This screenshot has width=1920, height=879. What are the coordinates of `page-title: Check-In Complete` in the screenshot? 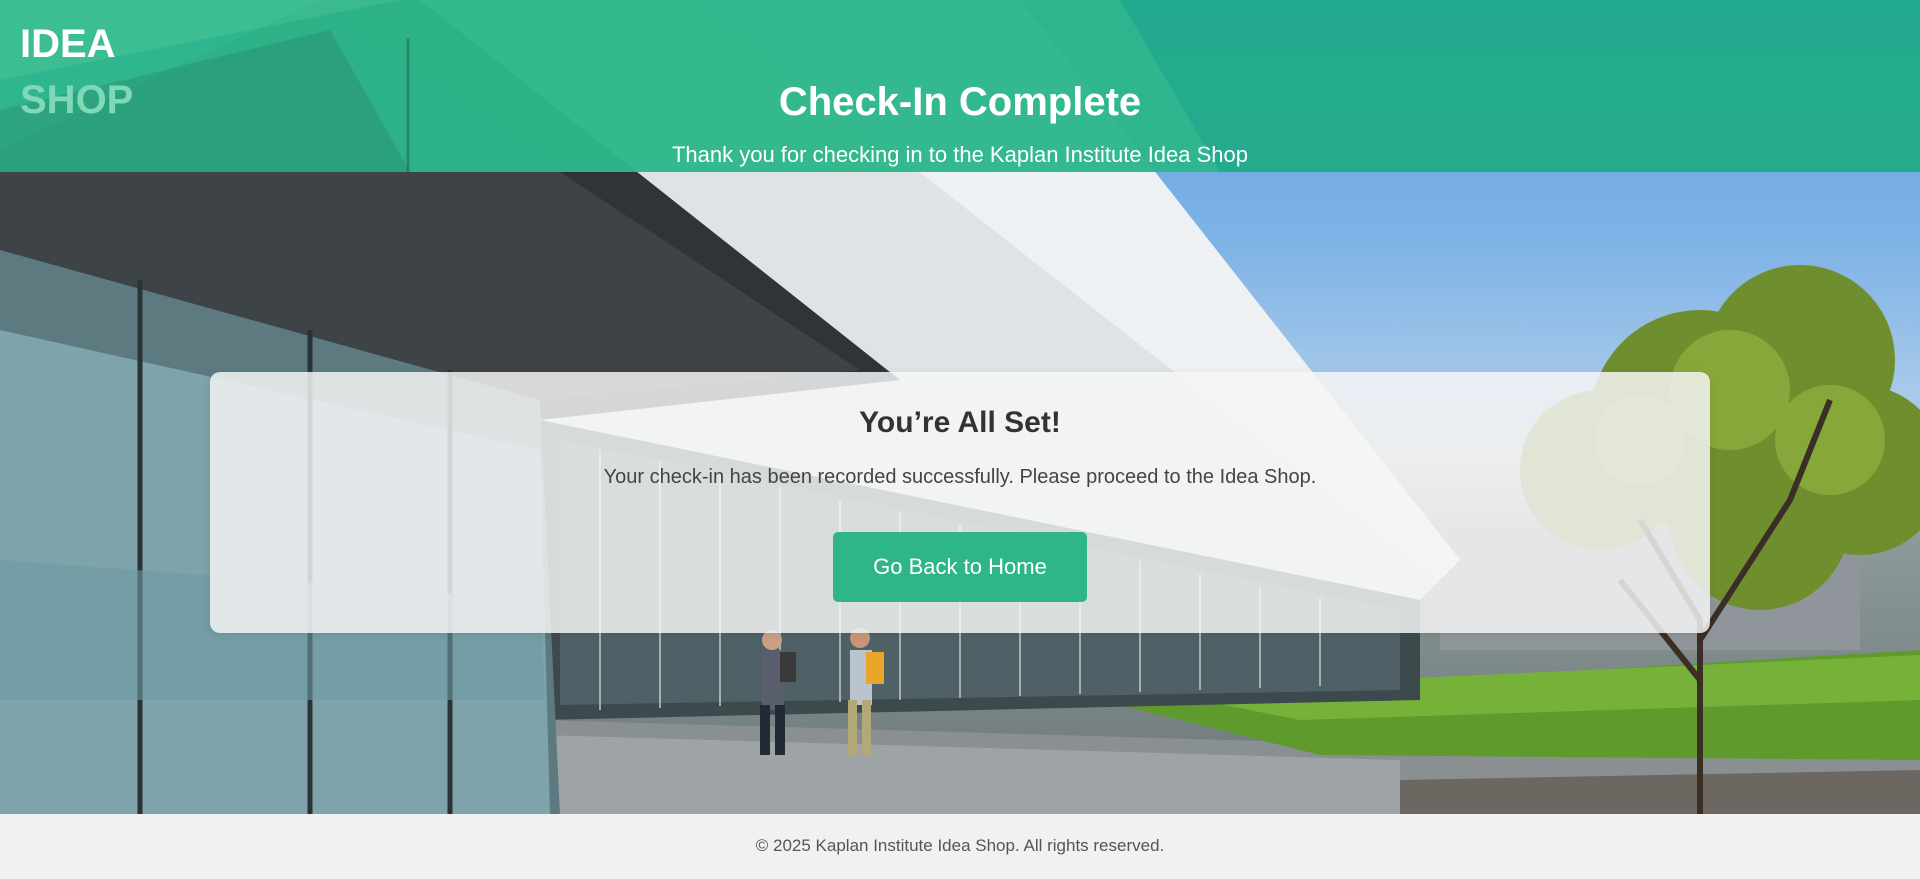 It's located at (960, 102).